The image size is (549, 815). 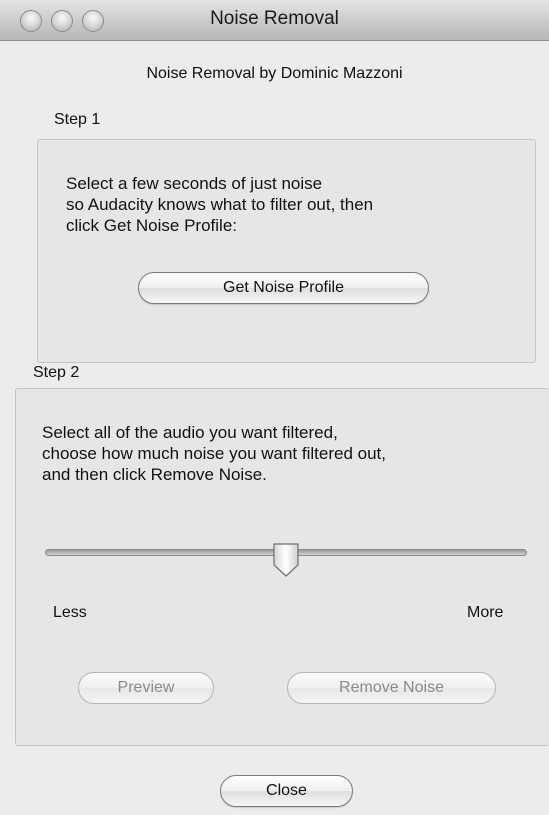 I want to click on noise-reduction-slider-thumb, so click(x=286, y=560).